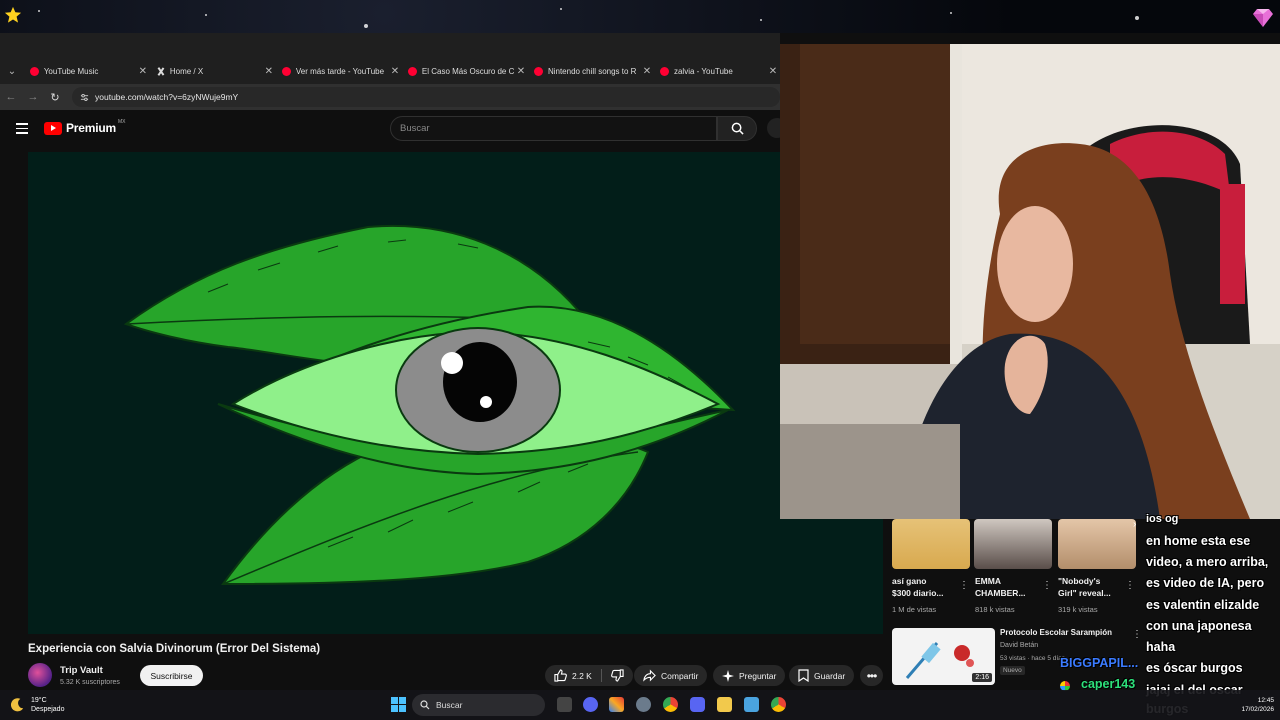 This screenshot has width=1280, height=720. I want to click on tab-youtube-music: YouTube Music ✕, so click(87, 71).